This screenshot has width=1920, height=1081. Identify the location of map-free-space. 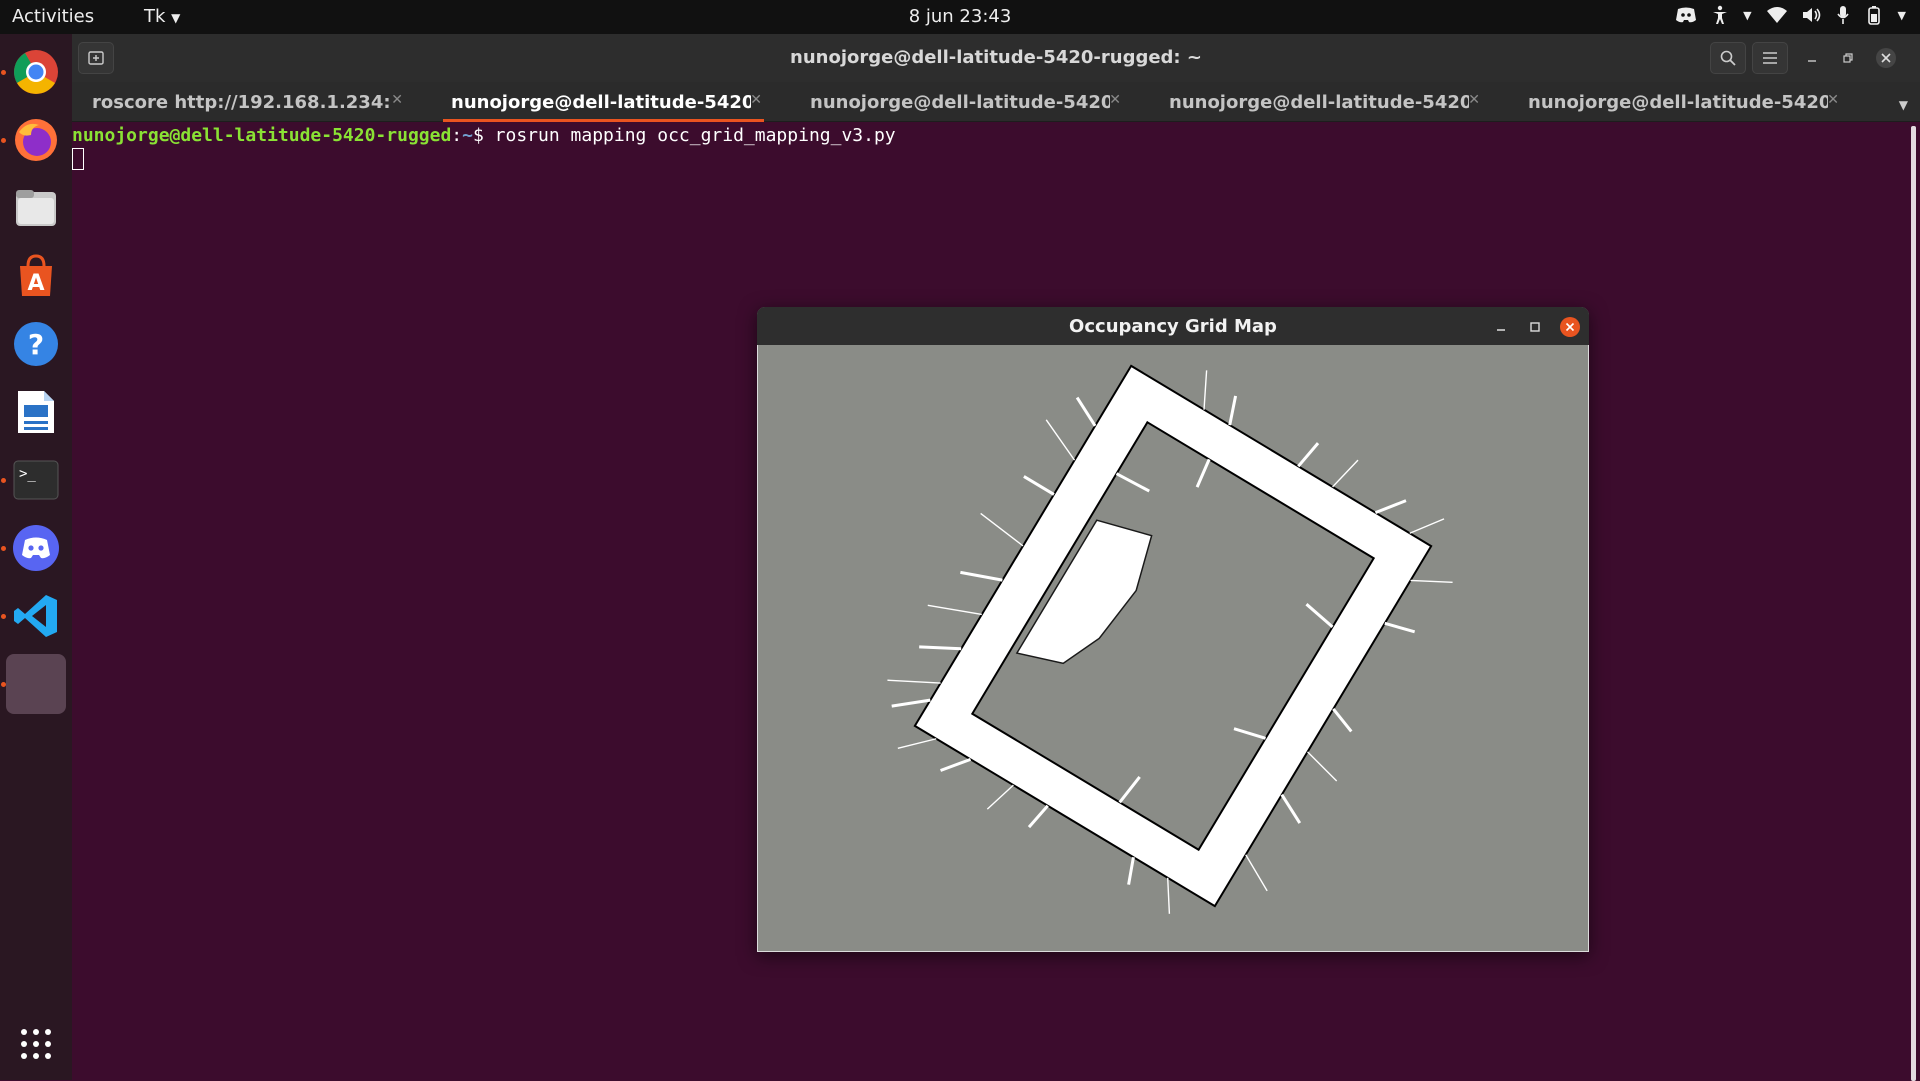
(1173, 636).